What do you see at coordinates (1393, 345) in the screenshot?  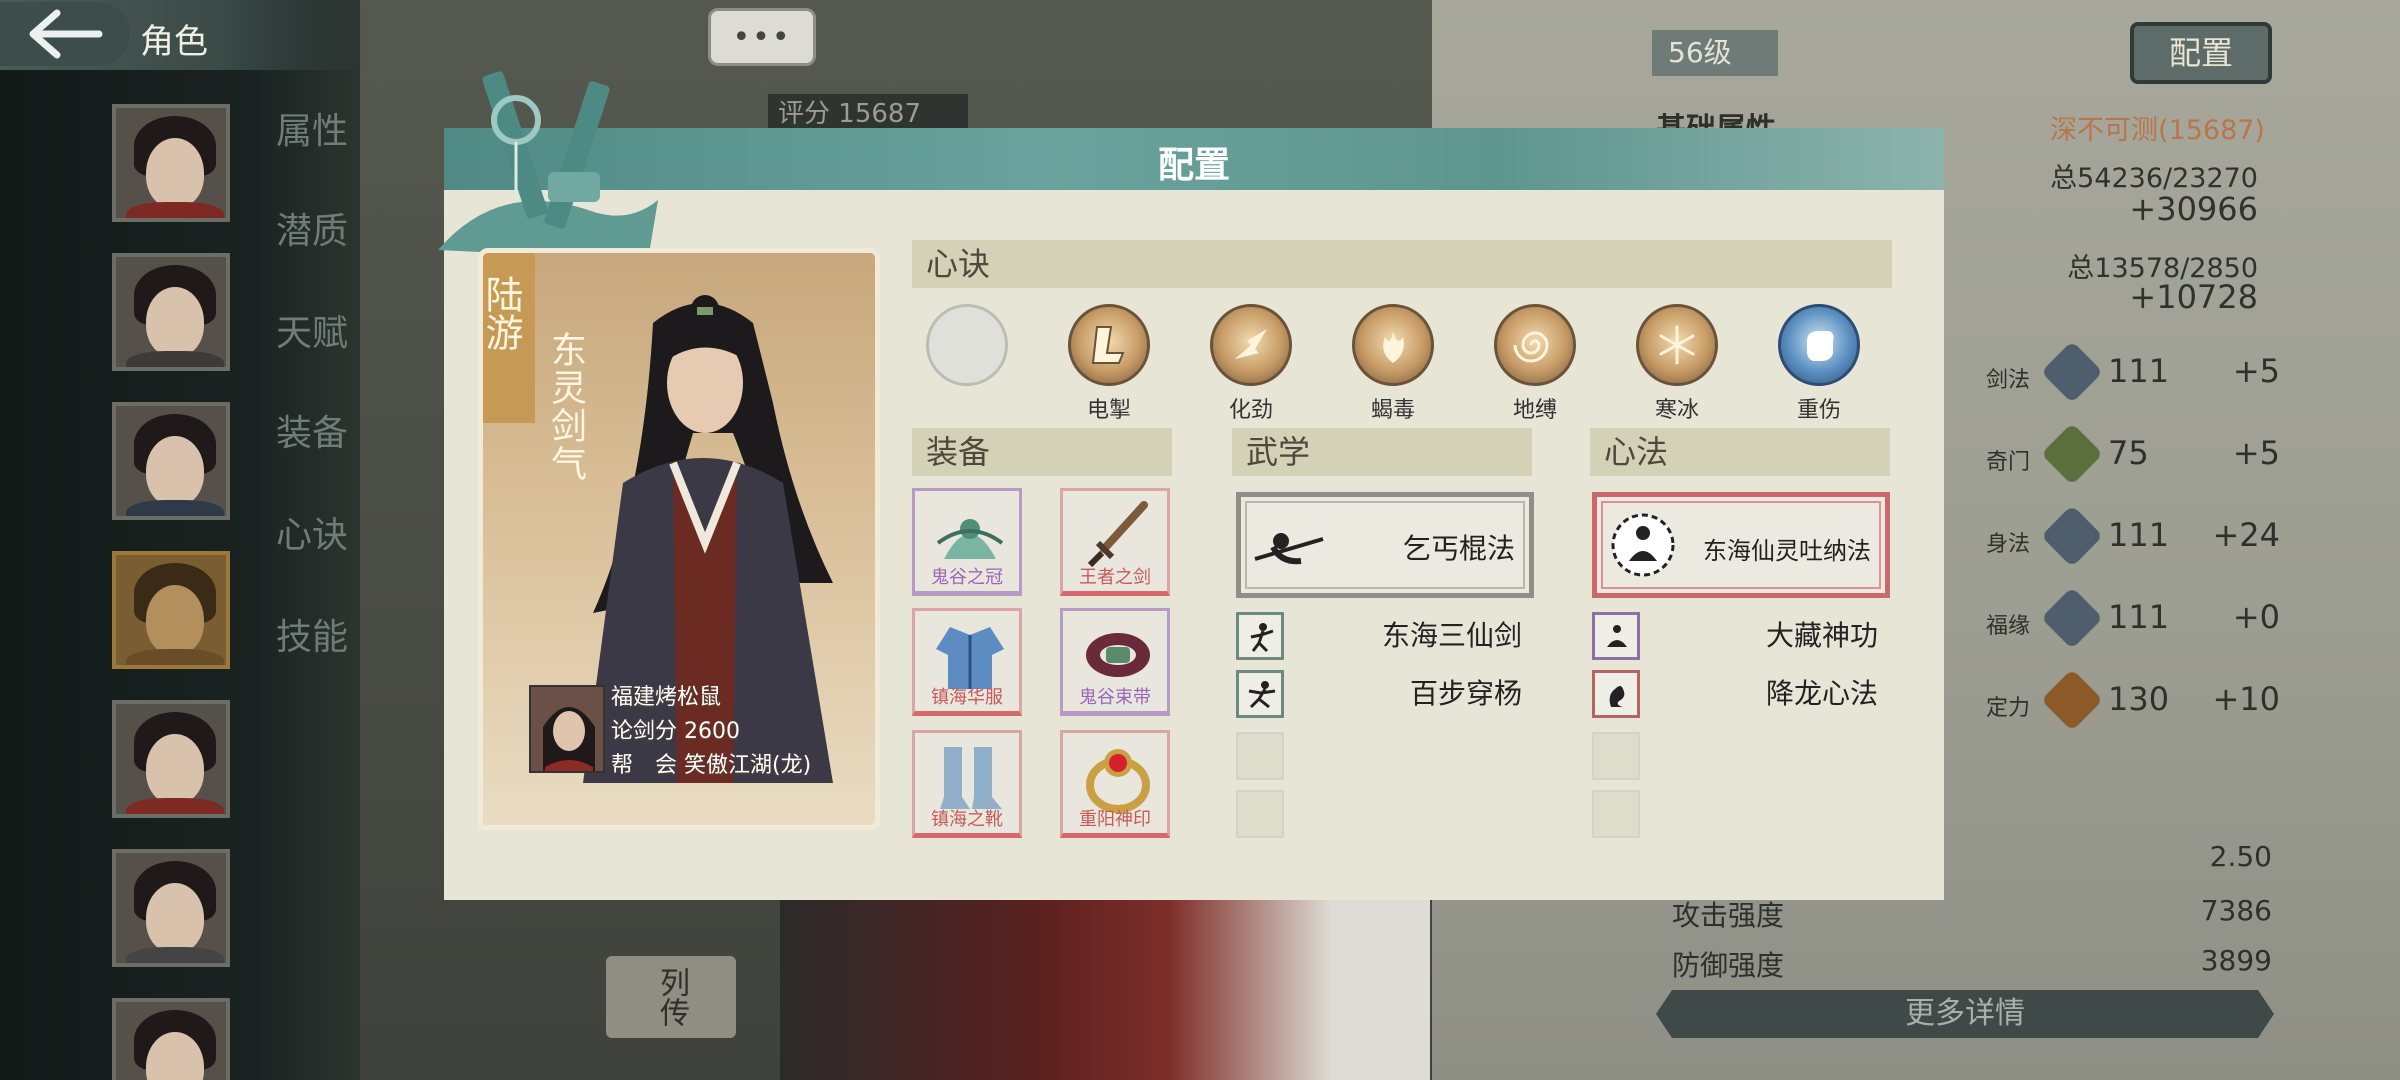 I see `xinjue-slot-xiedu` at bounding box center [1393, 345].